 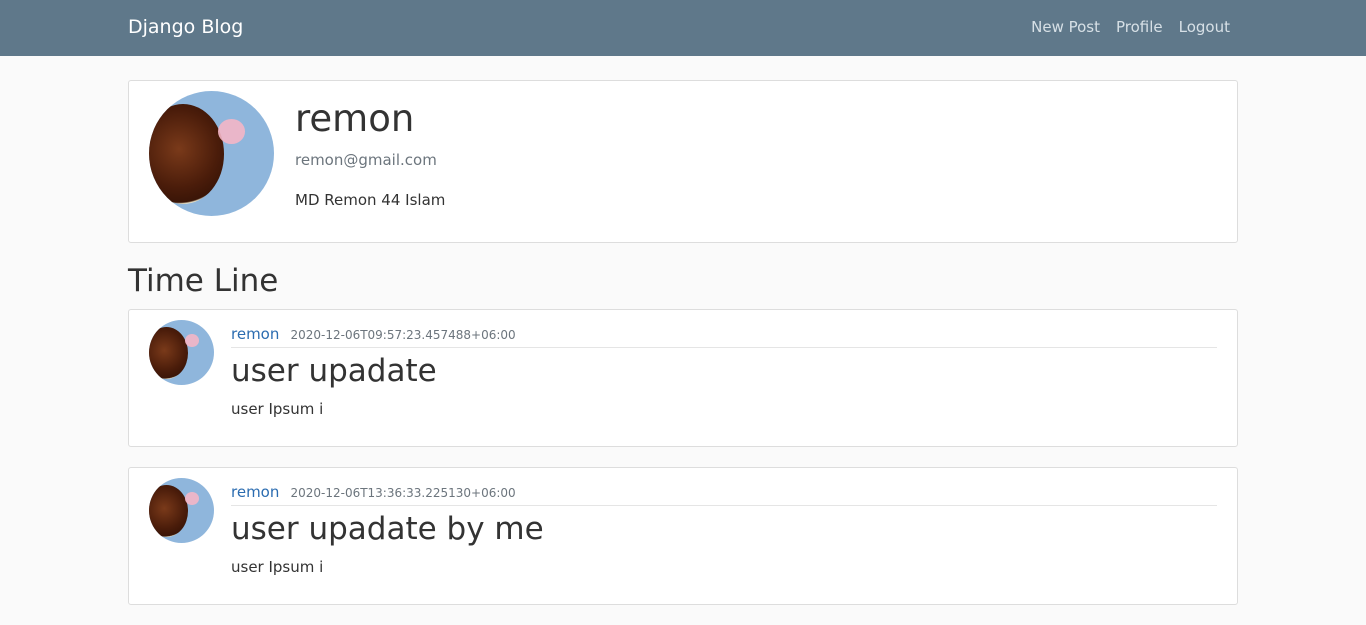 I want to click on post-date: 2020-12-06T13:36:33.225130+06:00, so click(x=403, y=493).